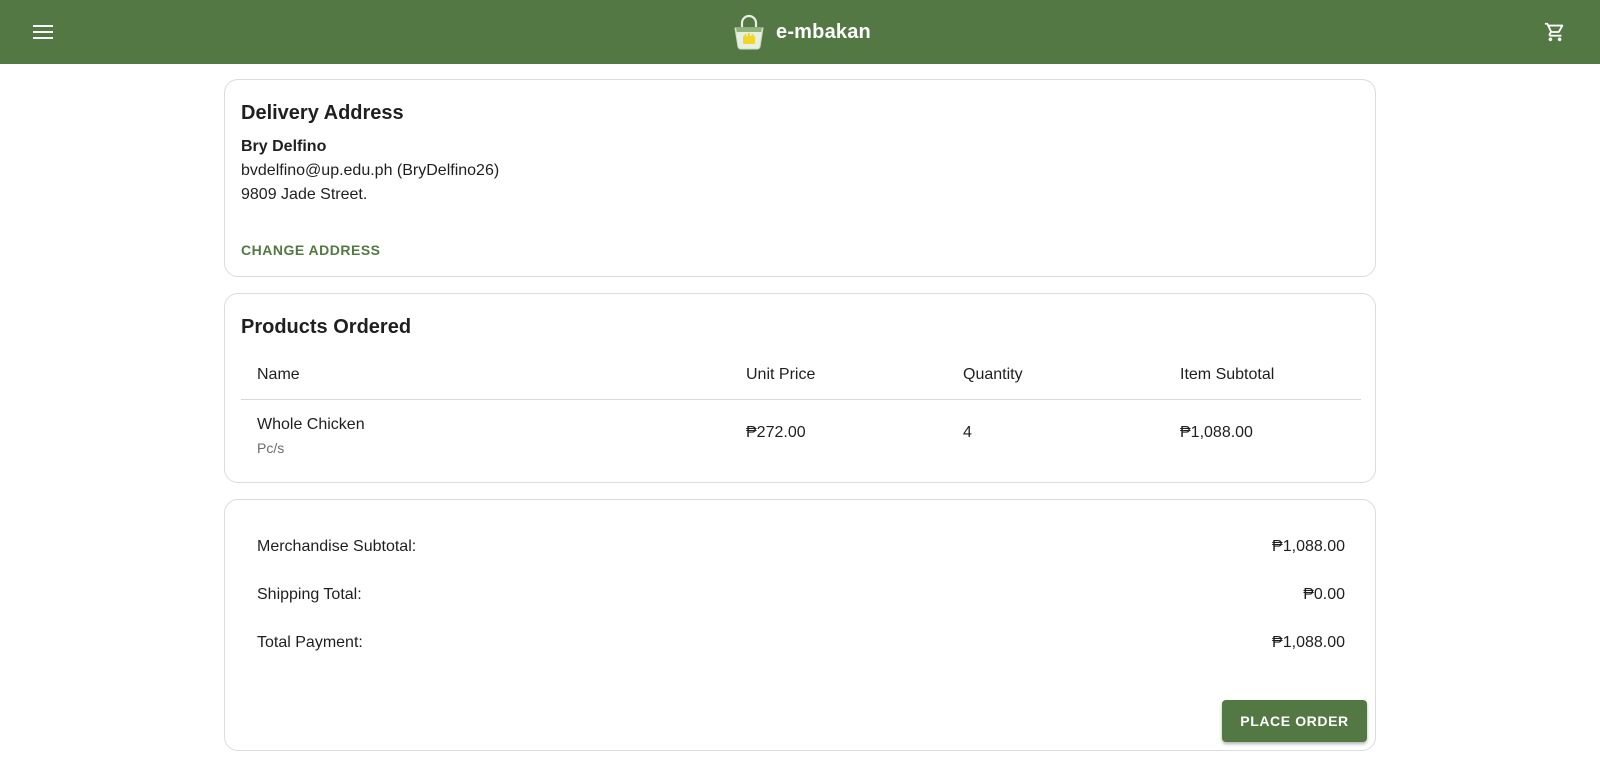 The width and height of the screenshot is (1600, 767). What do you see at coordinates (43, 32) in the screenshot?
I see `menu-icon` at bounding box center [43, 32].